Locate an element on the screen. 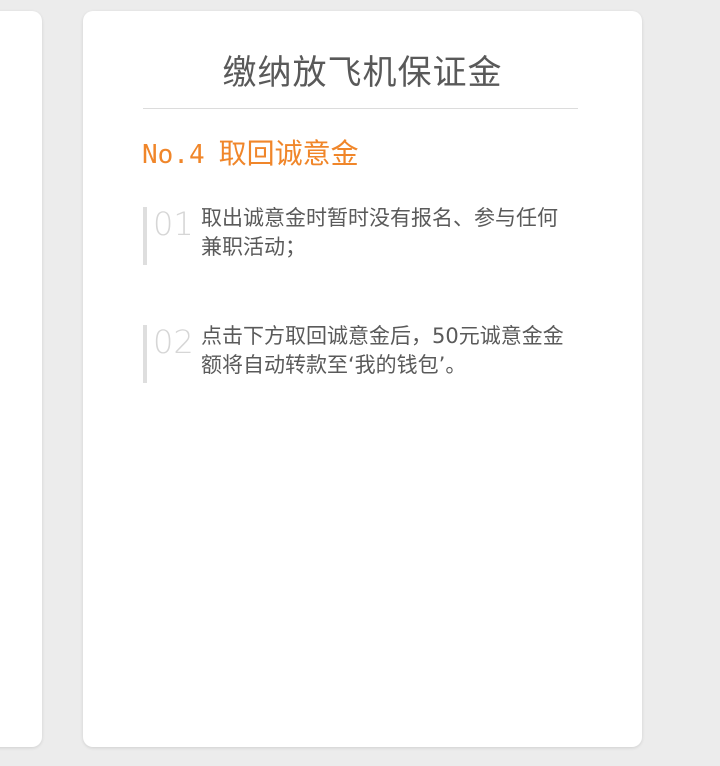 This screenshot has width=720, height=766. section-heading: No.4 取回诚意金 is located at coordinates (250, 154).